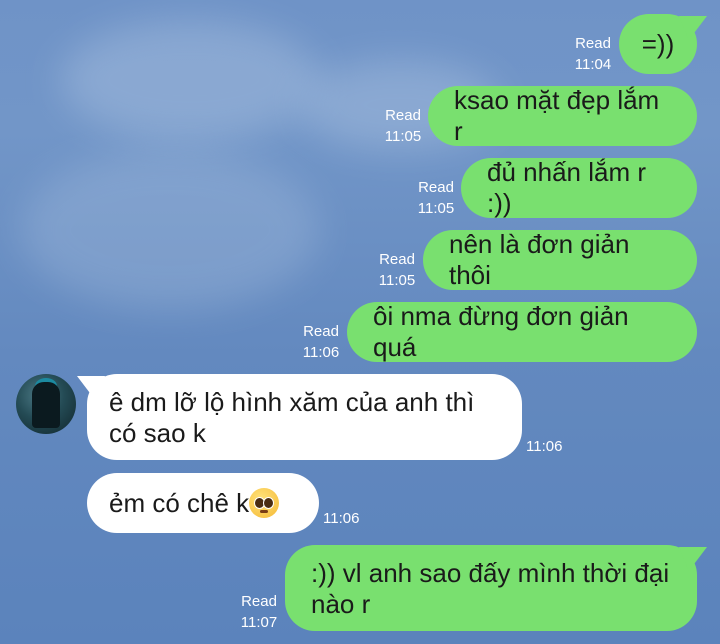  I want to click on pleading-face-emoji, so click(264, 503).